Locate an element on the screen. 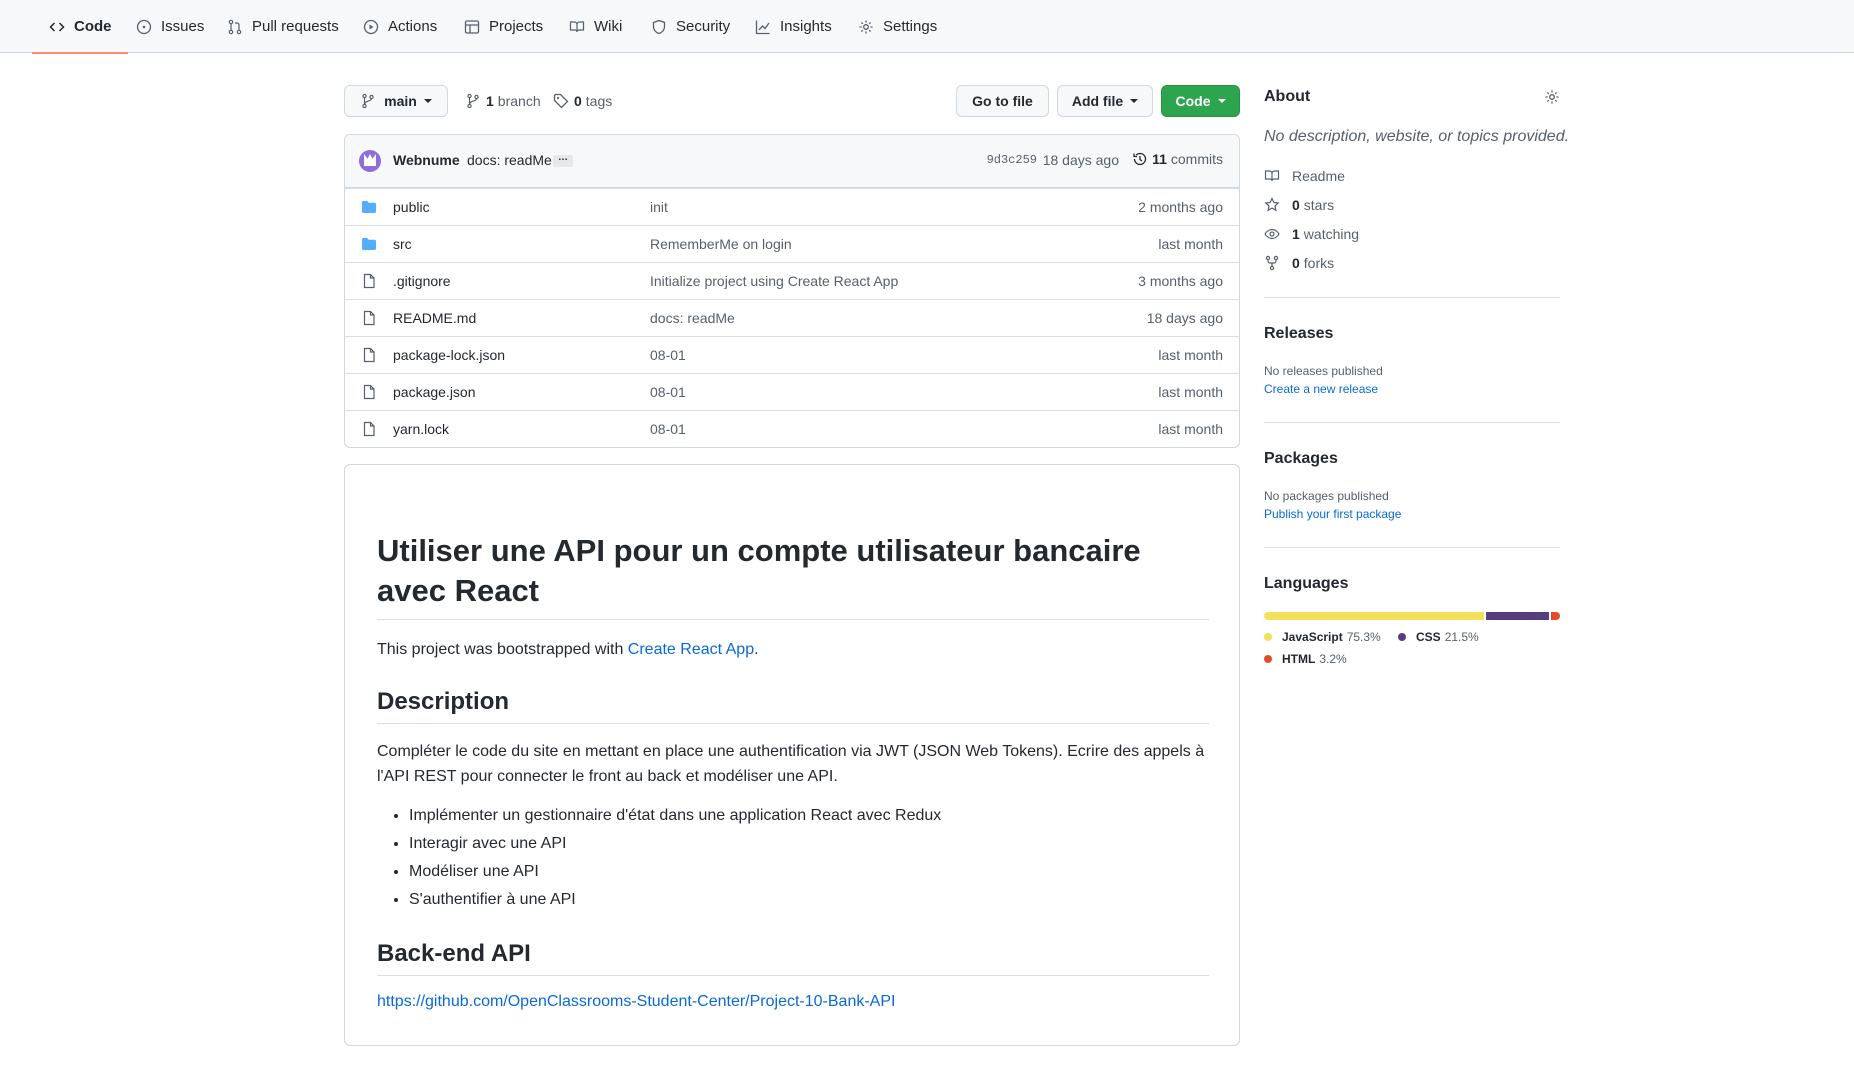 The image size is (1854, 1082). language-bar is located at coordinates (1412, 616).